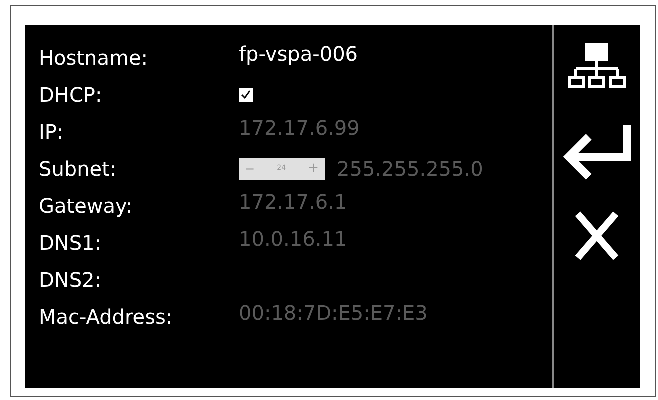 Image resolution: width=658 pixels, height=400 pixels. What do you see at coordinates (298, 54) in the screenshot?
I see `field-value: fp-vspa-006` at bounding box center [298, 54].